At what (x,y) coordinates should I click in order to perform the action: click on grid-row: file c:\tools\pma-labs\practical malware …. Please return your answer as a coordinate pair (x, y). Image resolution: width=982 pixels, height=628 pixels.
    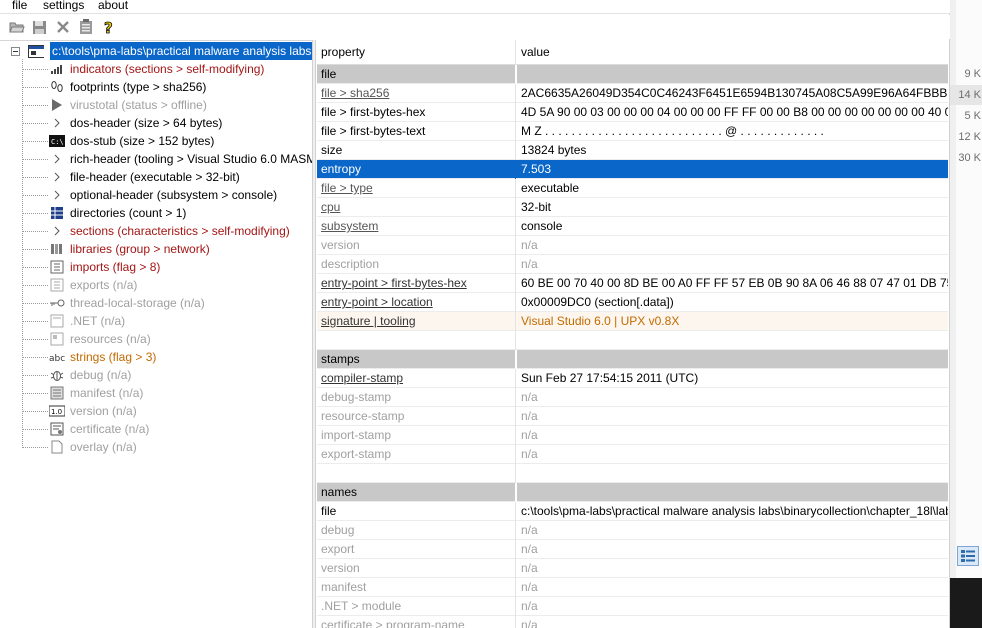
    Looking at the image, I should click on (632, 511).